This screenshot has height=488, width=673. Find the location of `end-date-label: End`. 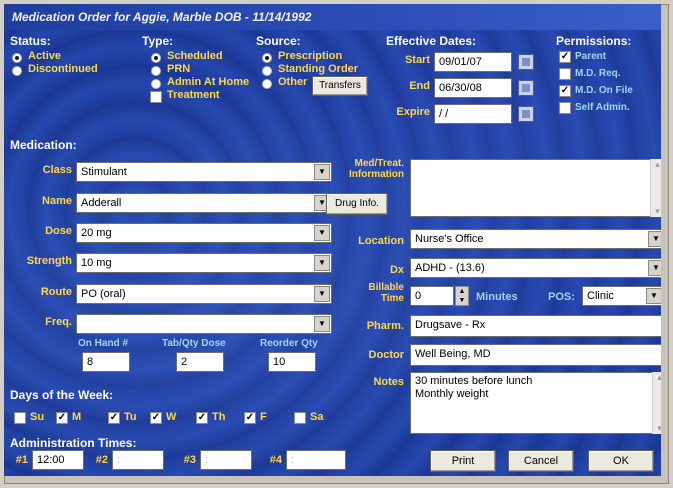

end-date-label: End is located at coordinates (419, 86).